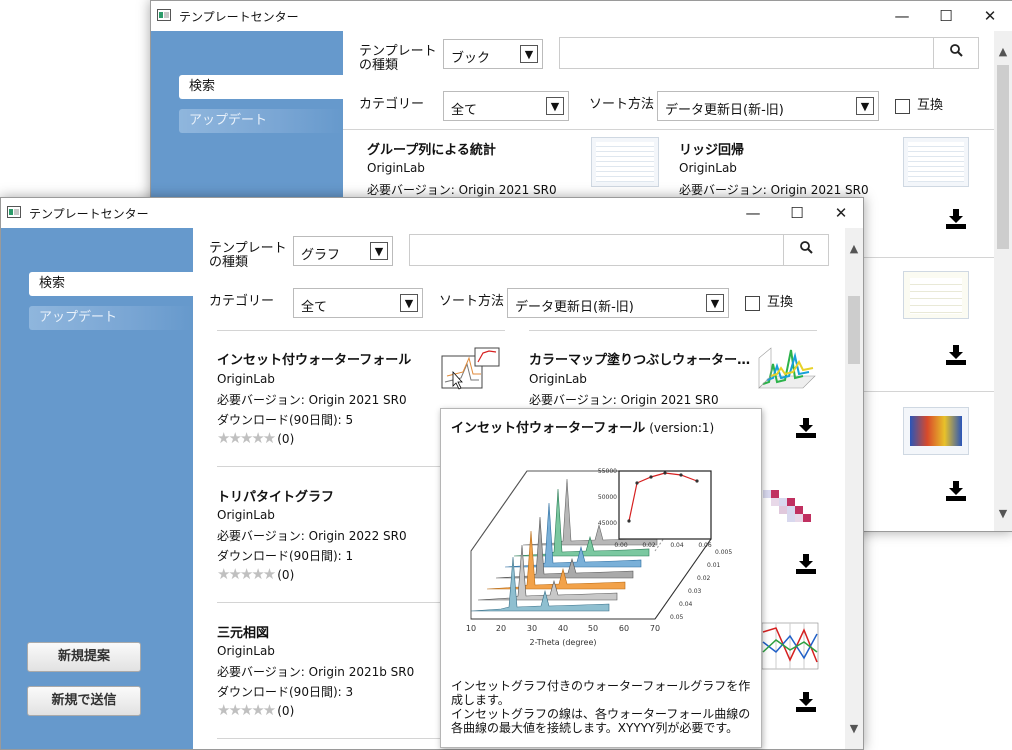 This screenshot has height=750, width=1012. What do you see at coordinates (563, 642) in the screenshot?
I see `x-axis-label: 2-Theta (degree)` at bounding box center [563, 642].